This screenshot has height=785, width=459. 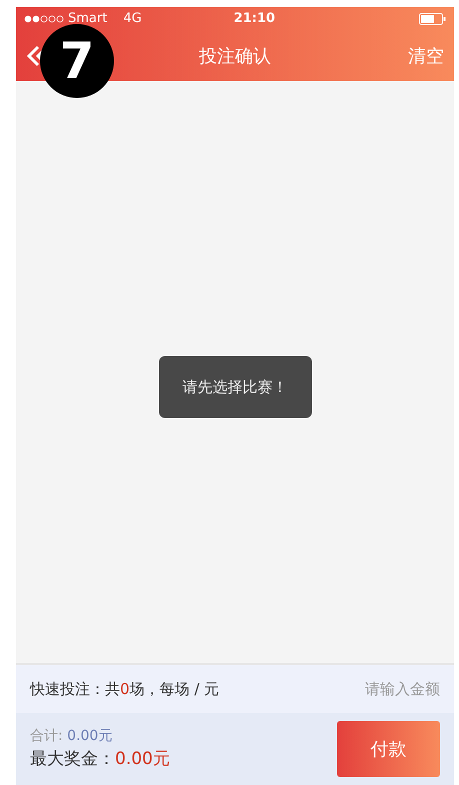 What do you see at coordinates (426, 56) in the screenshot?
I see `clear-button: 清空` at bounding box center [426, 56].